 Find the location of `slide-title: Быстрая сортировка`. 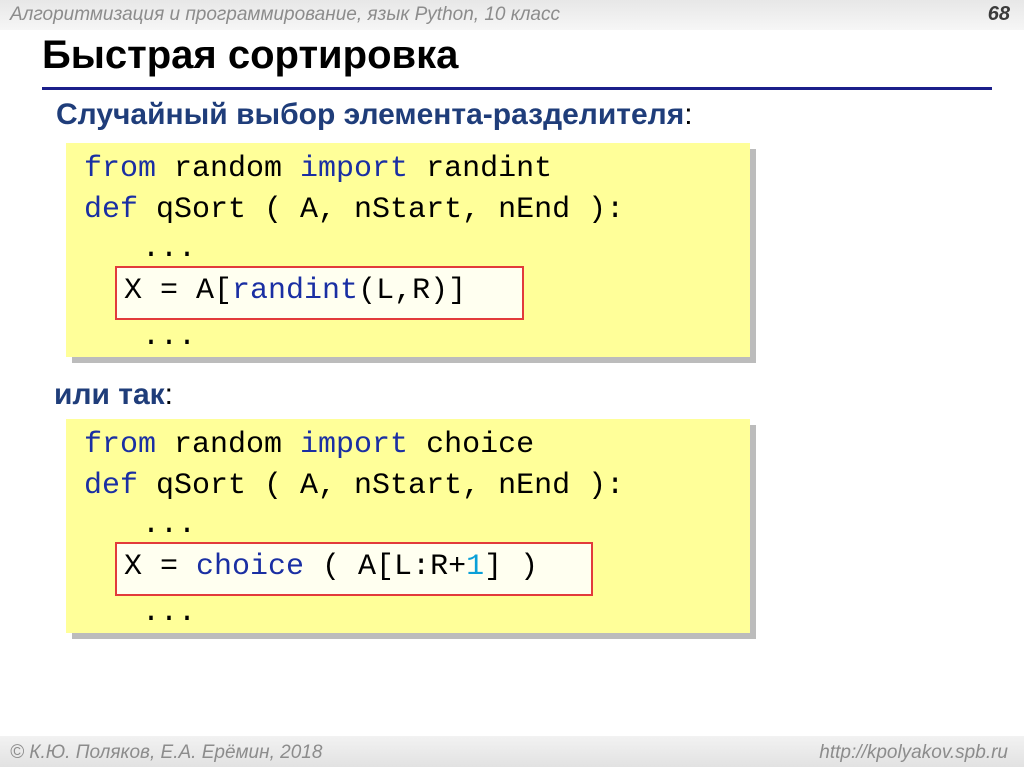

slide-title: Быстрая сортировка is located at coordinates (250, 55).